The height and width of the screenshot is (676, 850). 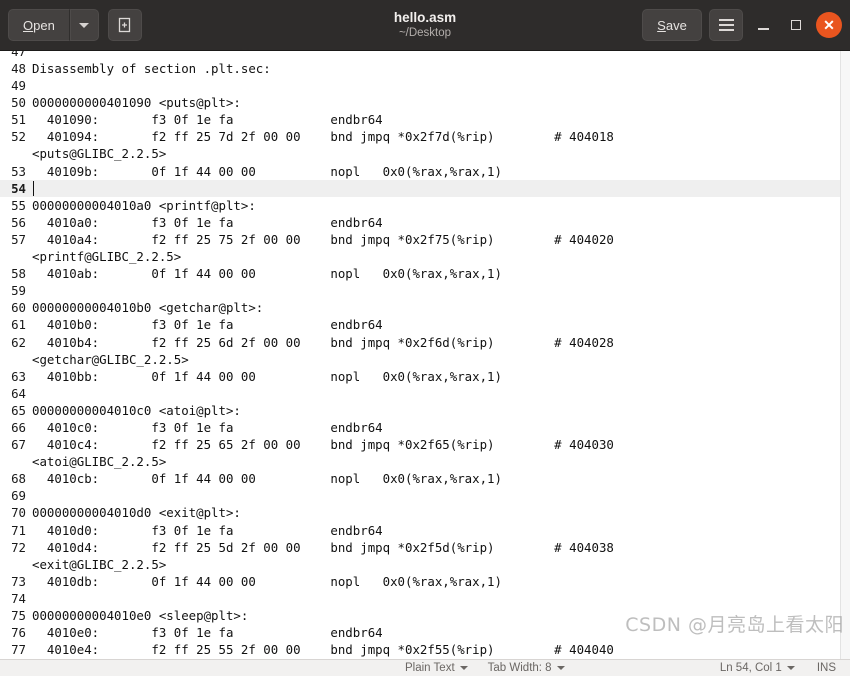 I want to click on minimize-icon, so click(x=763, y=29).